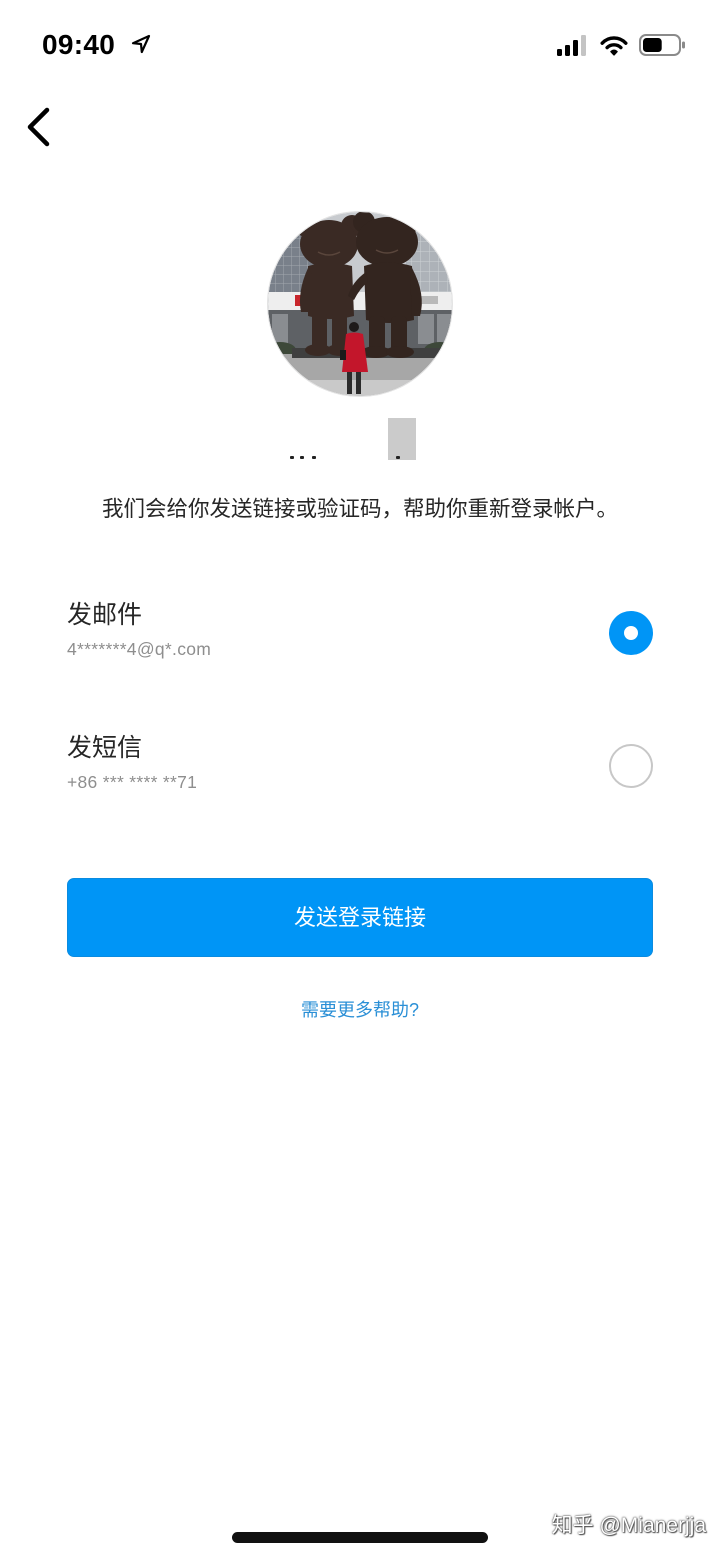 Image resolution: width=720 pixels, height=1558 pixels. I want to click on option-detail: 4*******4@q*.com, so click(139, 649).